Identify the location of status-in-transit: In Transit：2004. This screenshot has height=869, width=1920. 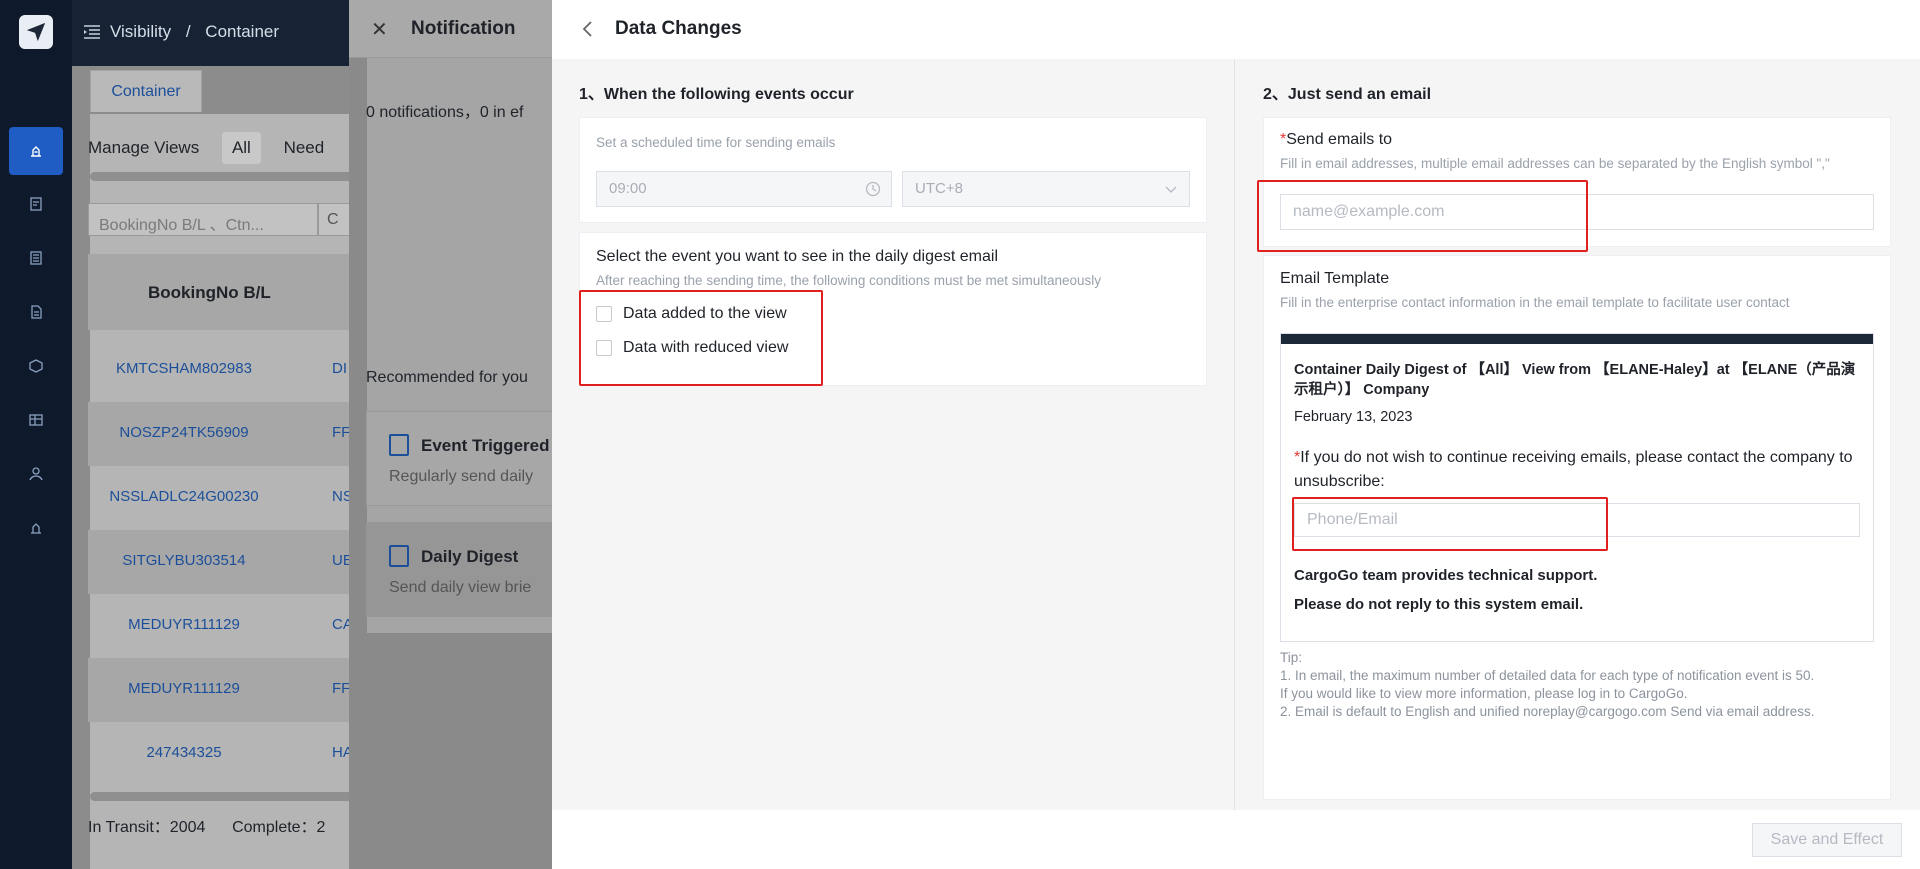
(147, 827).